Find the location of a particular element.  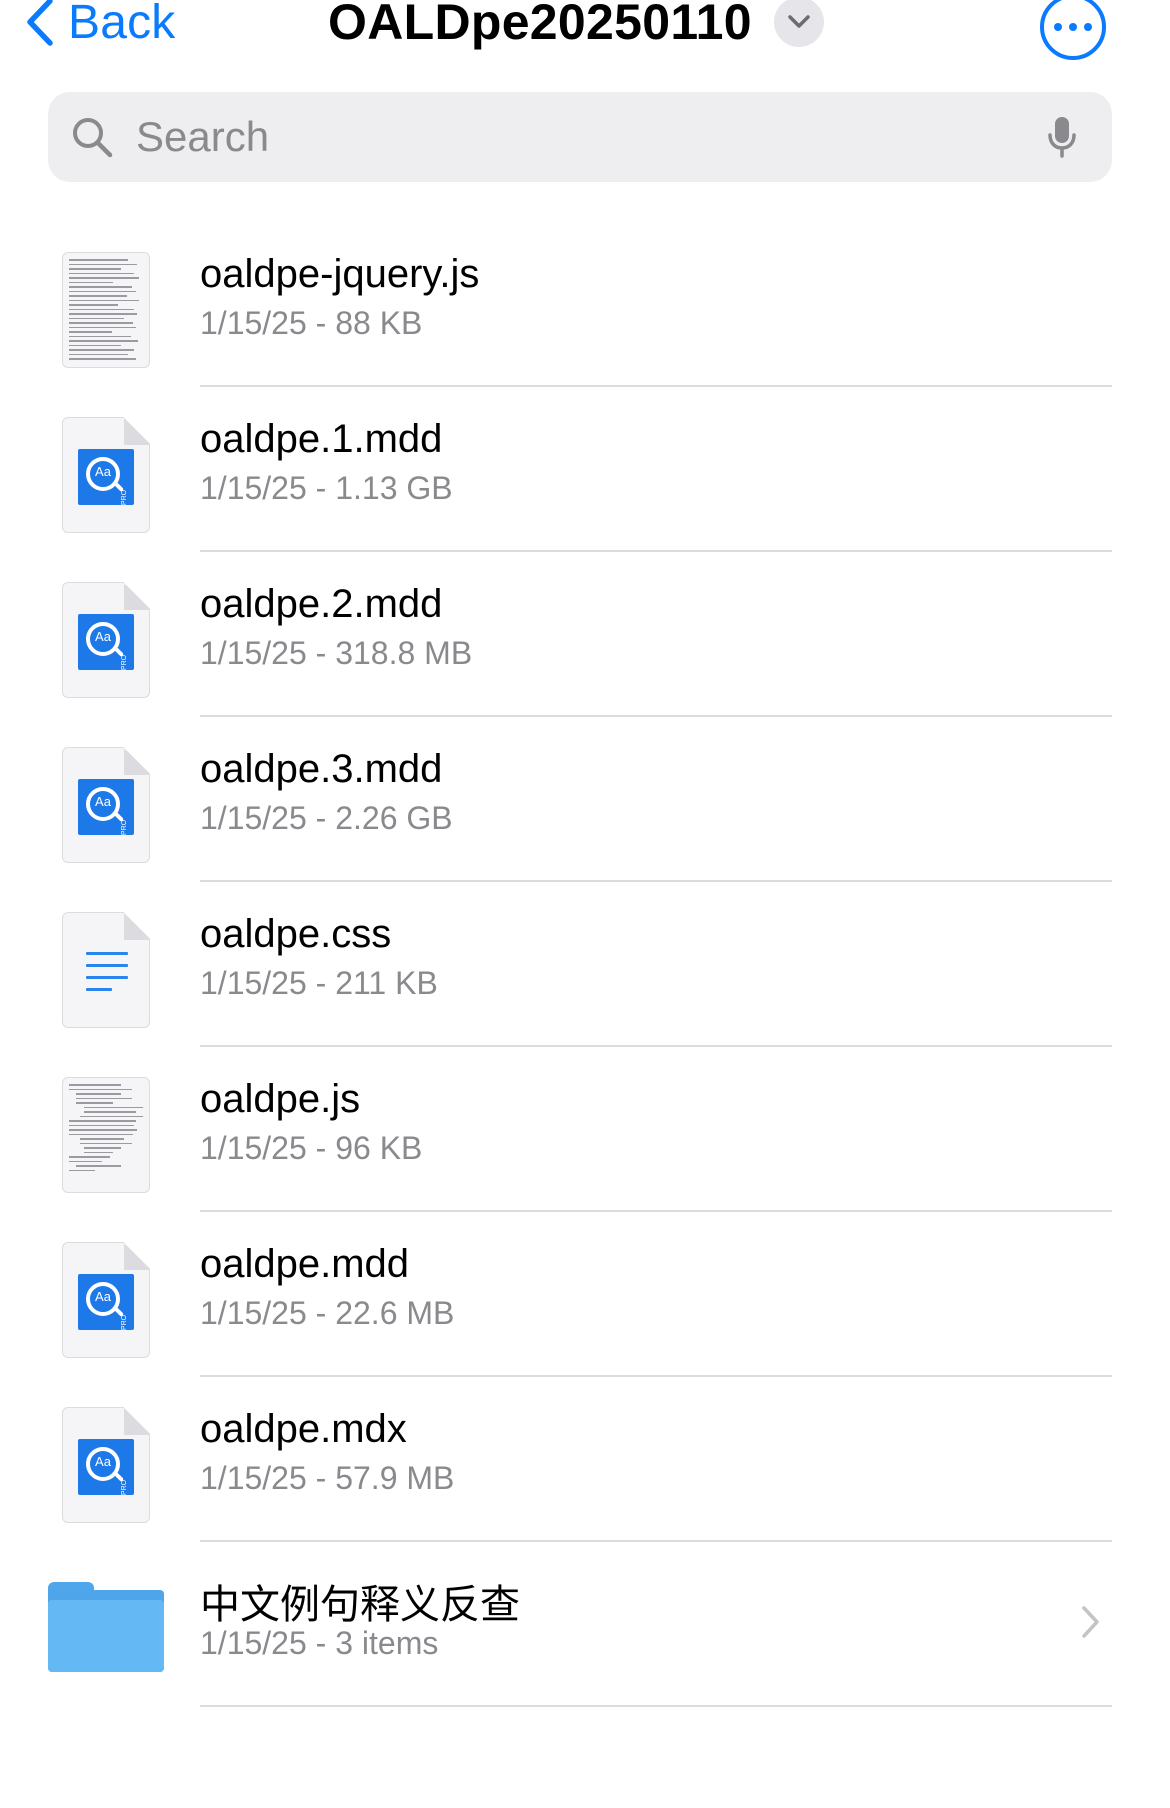

file-meta: 1/15/25 - 96 KB is located at coordinates (311, 1148).